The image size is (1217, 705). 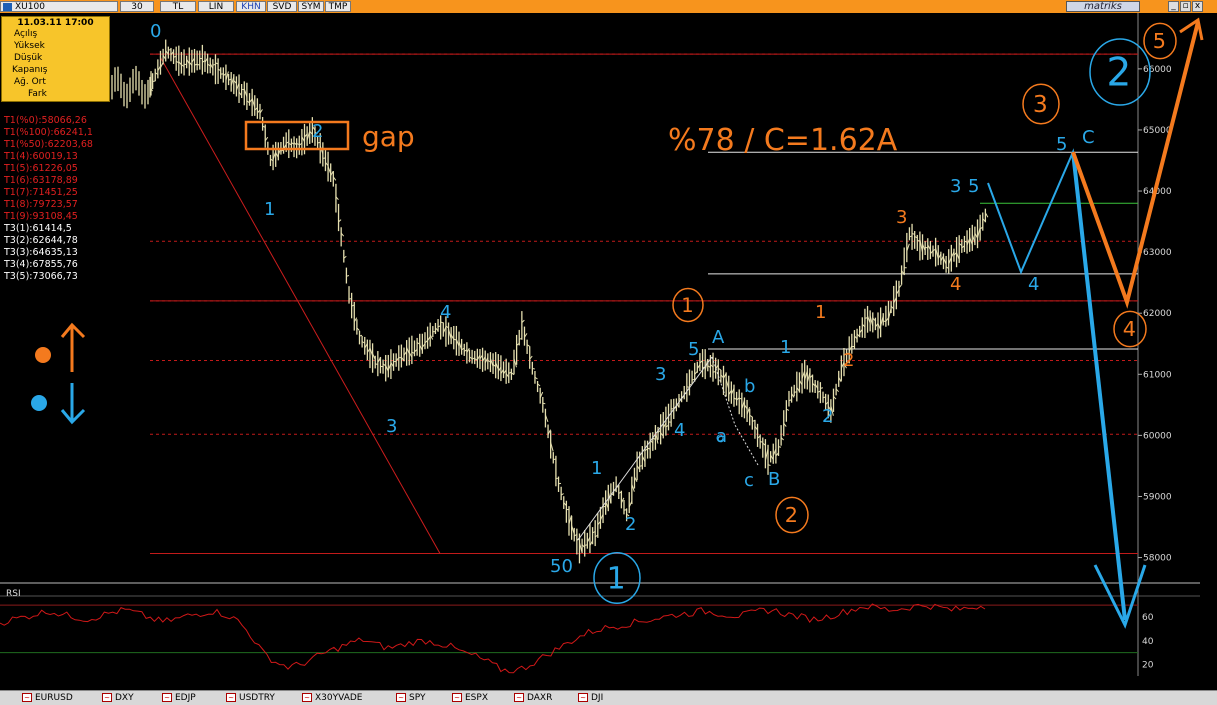 What do you see at coordinates (410, 698) in the screenshot?
I see `bottom-tab: ~ SPY` at bounding box center [410, 698].